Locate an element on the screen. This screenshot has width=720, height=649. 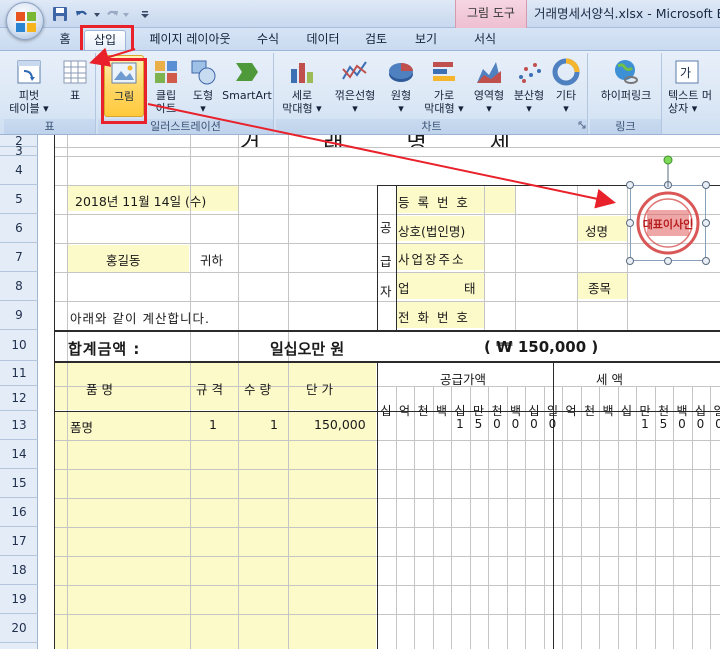
row12-unit-price: 150,000 is located at coordinates (340, 424).